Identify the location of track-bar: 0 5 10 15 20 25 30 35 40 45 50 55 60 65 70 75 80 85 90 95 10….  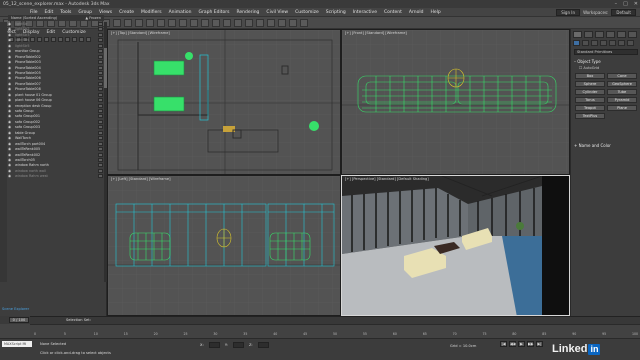
(335, 331).